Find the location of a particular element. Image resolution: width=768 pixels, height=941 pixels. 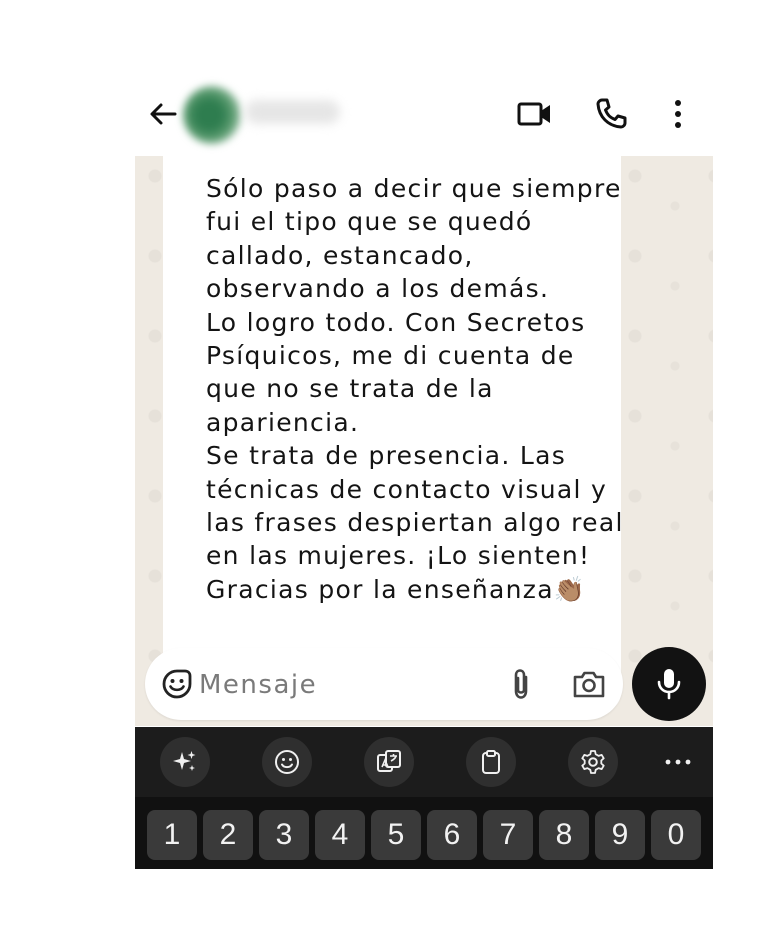

key-5: 5 is located at coordinates (396, 835).